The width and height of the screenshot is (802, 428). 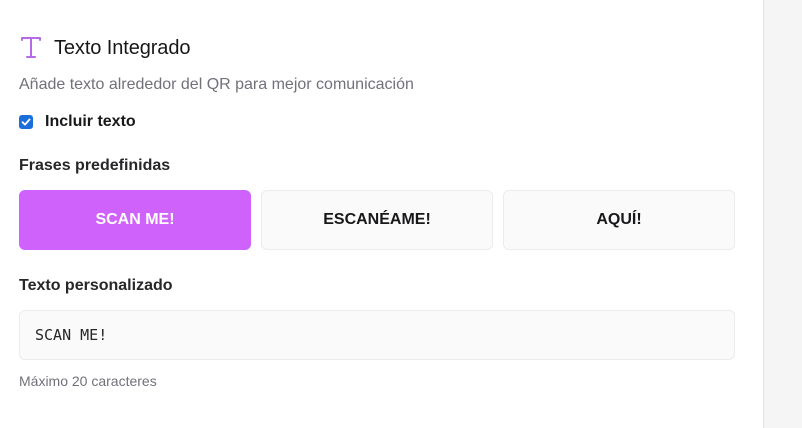 I want to click on preset-escaneame-button: ESCANÉAME!, so click(x=377, y=220).